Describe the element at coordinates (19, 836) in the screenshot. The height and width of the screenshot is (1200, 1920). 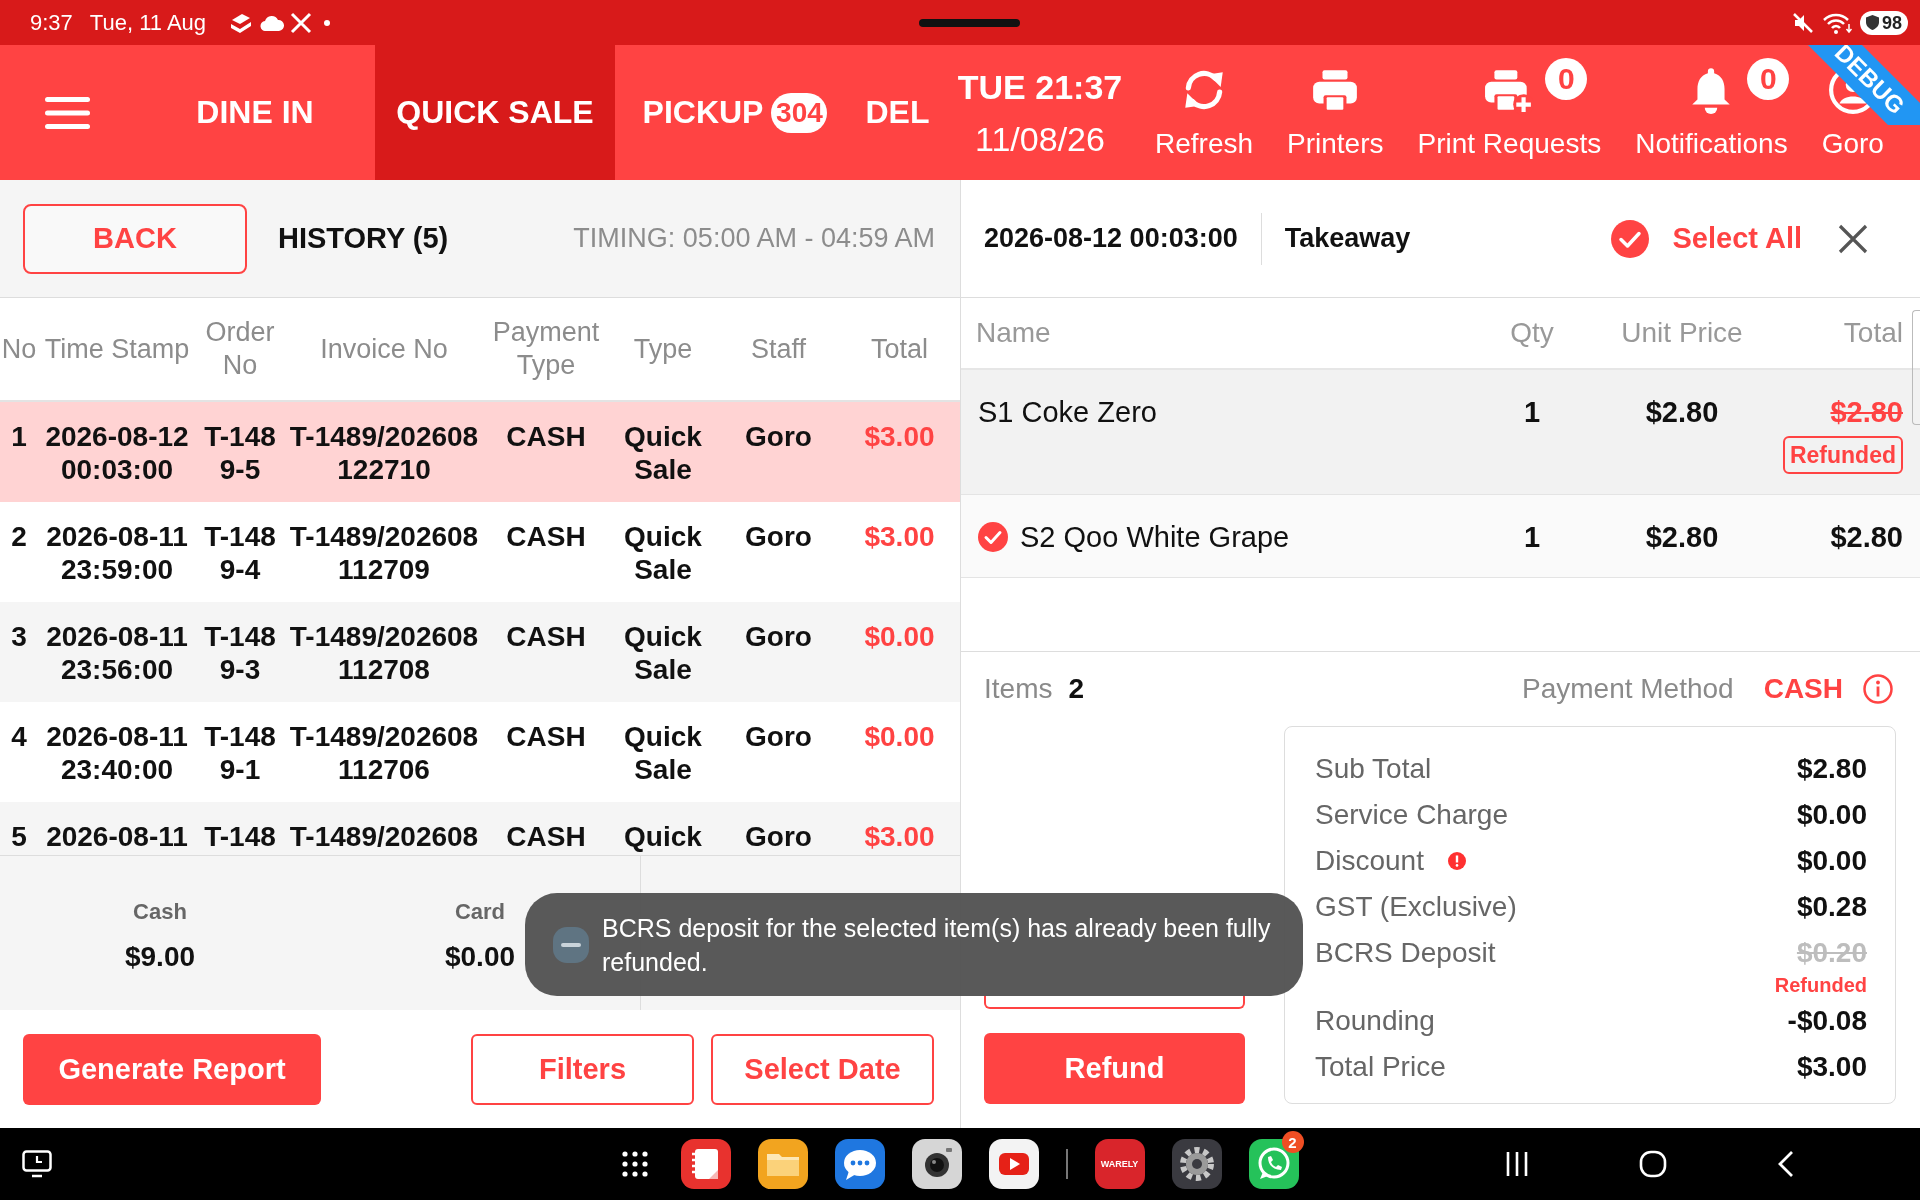
I see `table-cell-text: 5` at that location.